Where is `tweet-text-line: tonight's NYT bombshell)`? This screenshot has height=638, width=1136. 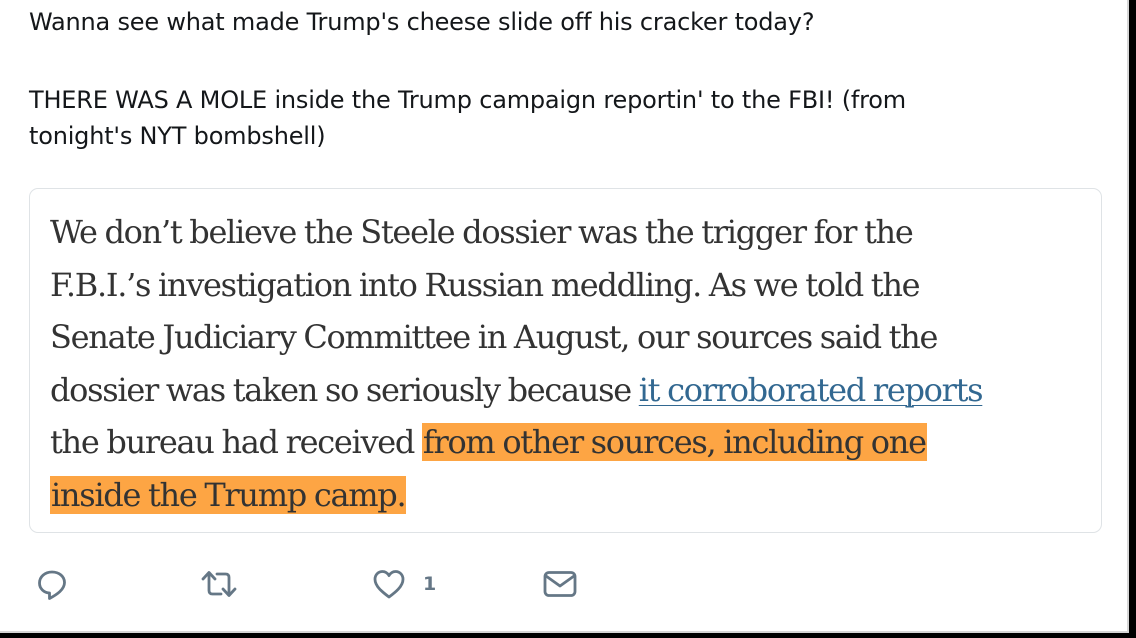 tweet-text-line: tonight's NYT bombshell) is located at coordinates (177, 136).